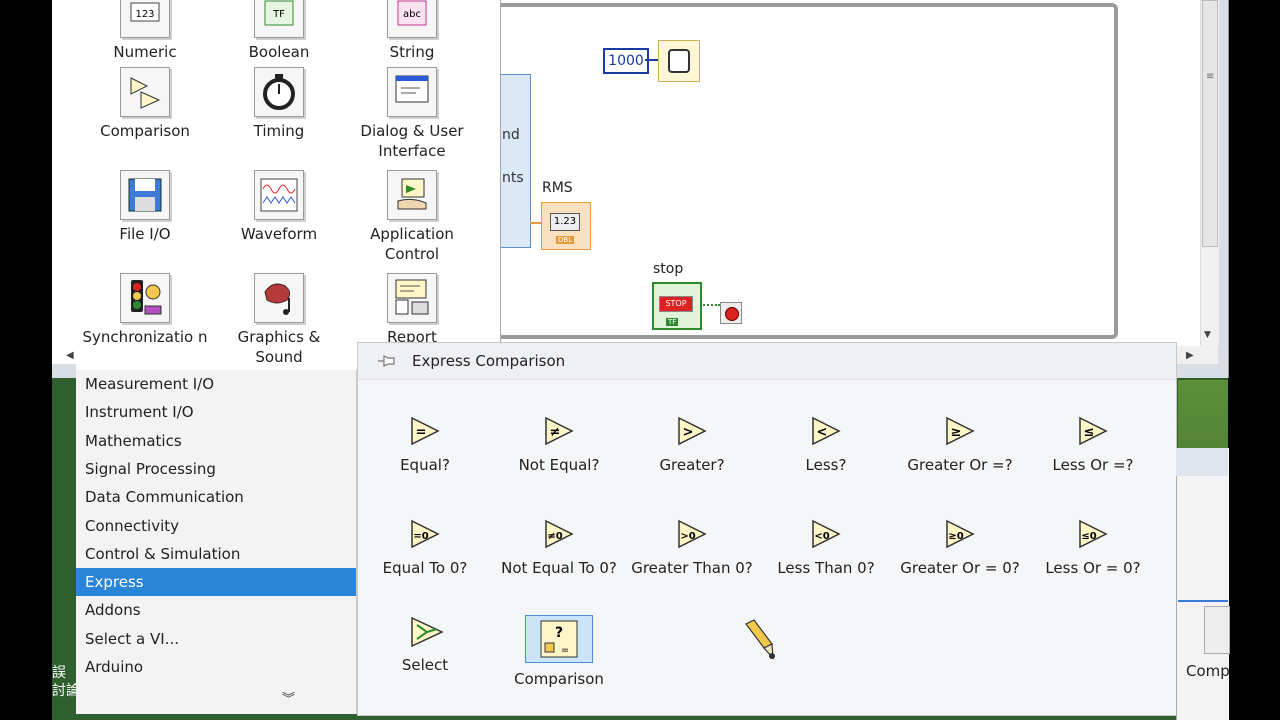 The image size is (1280, 720). What do you see at coordinates (1217, 630) in the screenshot?
I see `comparison-icon` at bounding box center [1217, 630].